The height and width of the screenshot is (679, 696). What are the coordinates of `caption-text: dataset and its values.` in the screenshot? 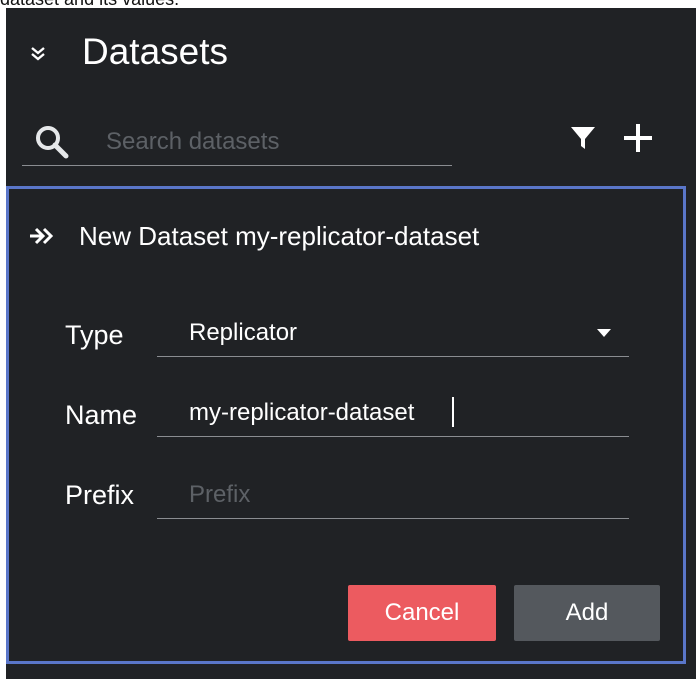 It's located at (348, 4).